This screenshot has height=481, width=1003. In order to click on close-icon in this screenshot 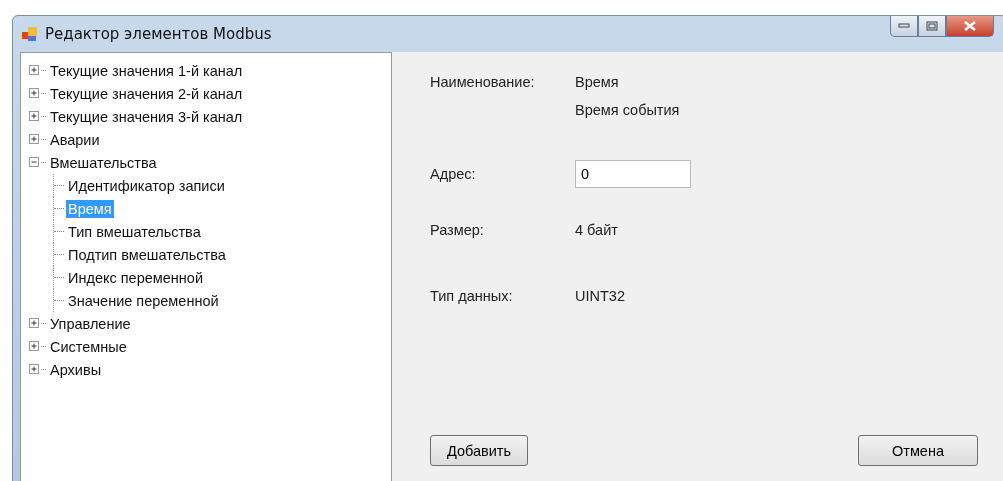, I will do `click(970, 26)`.